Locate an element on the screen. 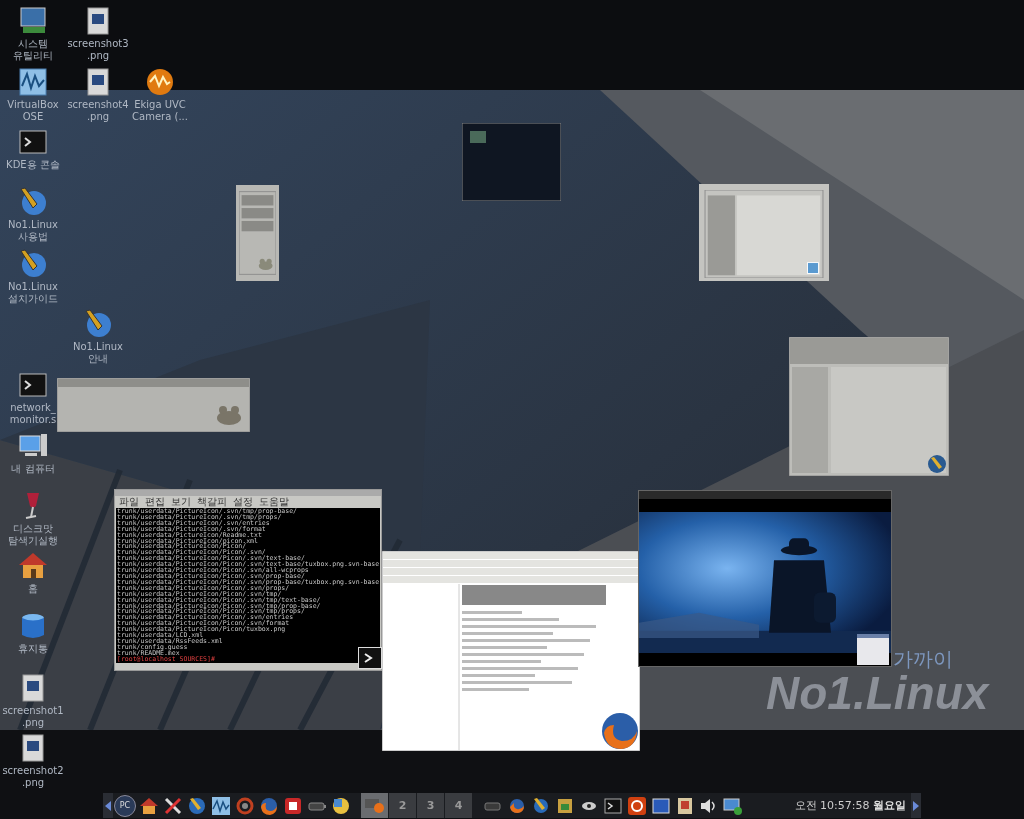 Image resolution: width=1024 pixels, height=819 pixels. icon-label: 디스크맛 탐색기실행 is located at coordinates (33, 535).